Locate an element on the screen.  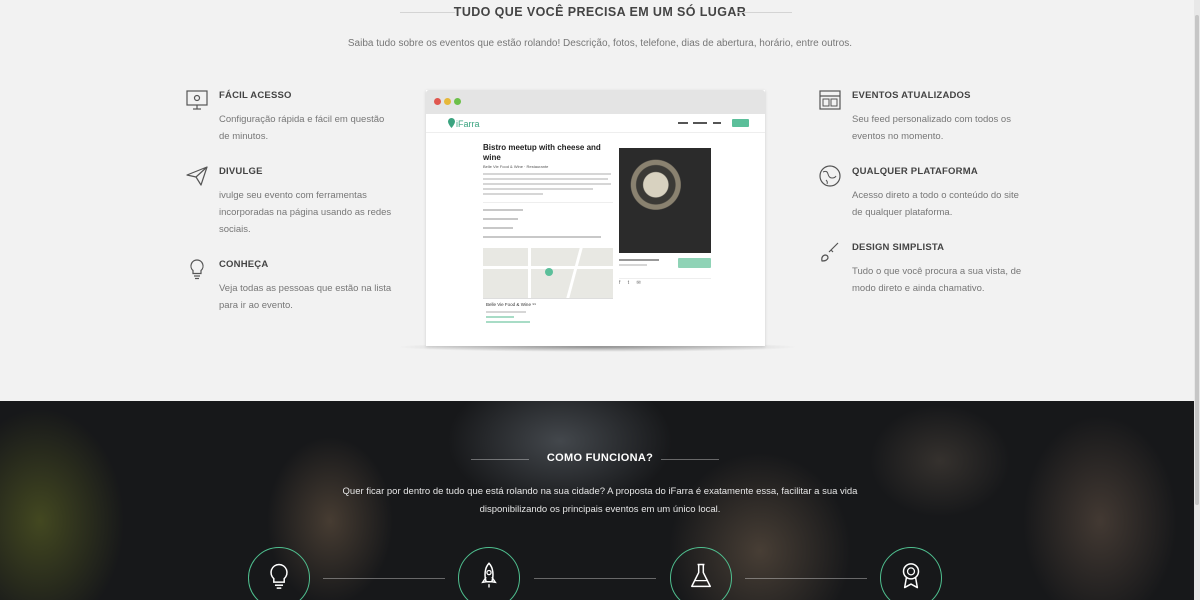
close-dot-icon is located at coordinates (437, 101).